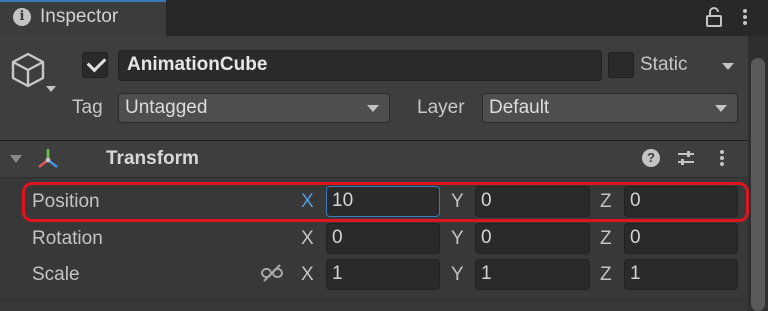 The image size is (768, 311). Describe the element at coordinates (254, 108) in the screenshot. I see `tag-dropdown: Untagged` at that location.